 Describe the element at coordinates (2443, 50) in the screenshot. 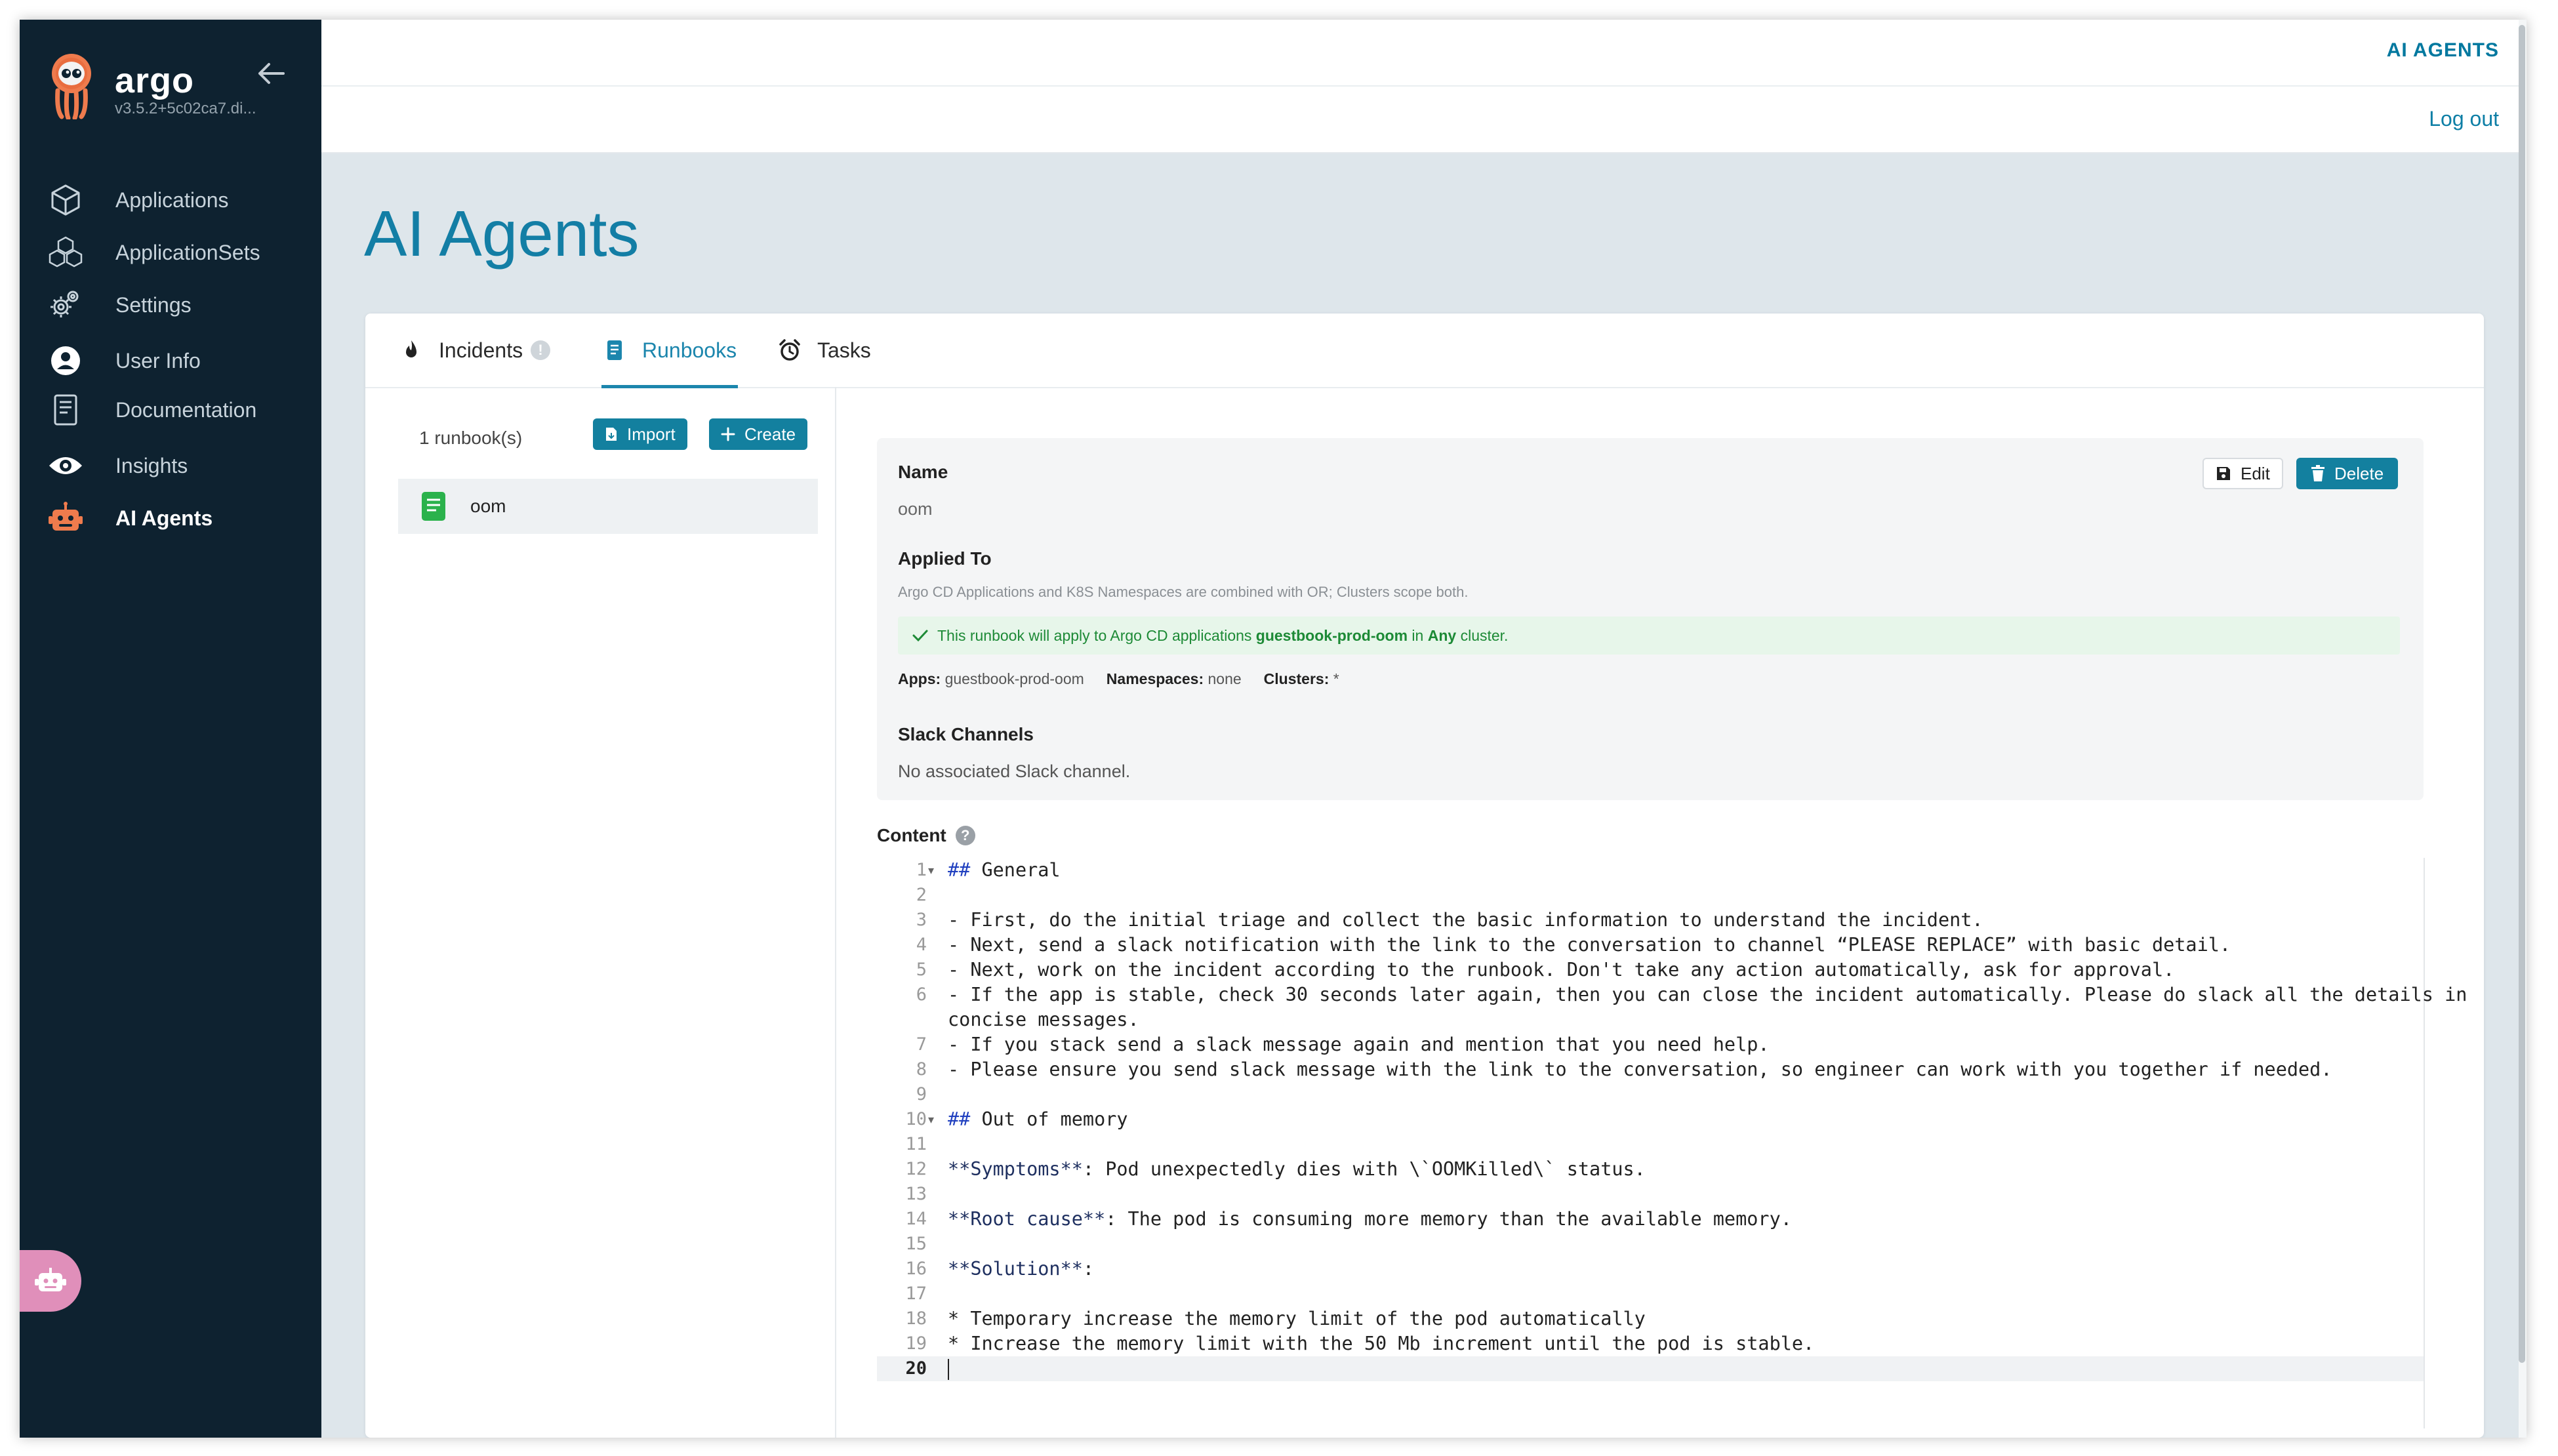

I see `breadcrumb-ai-agents: AI AGENTS` at that location.